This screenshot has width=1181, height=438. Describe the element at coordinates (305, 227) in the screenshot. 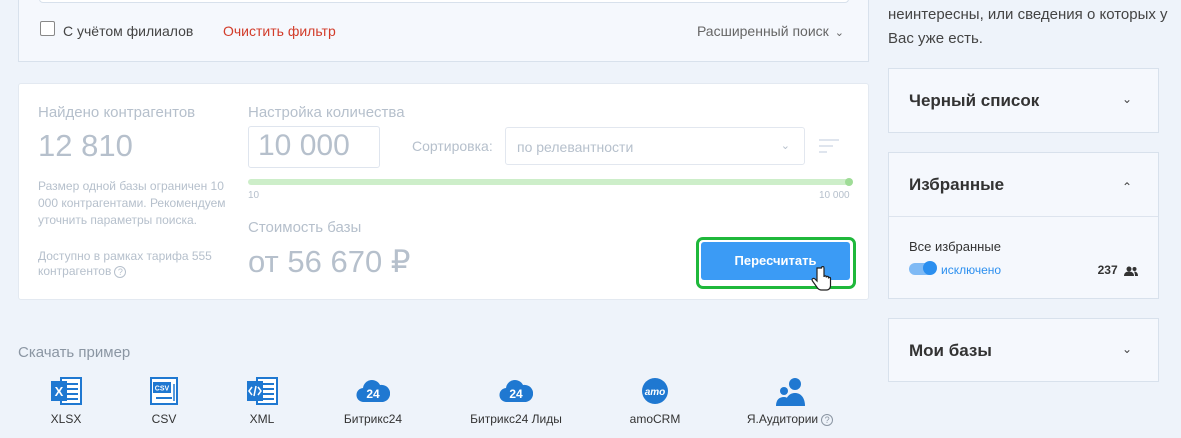

I see `cost-label: Стоимость базы` at that location.